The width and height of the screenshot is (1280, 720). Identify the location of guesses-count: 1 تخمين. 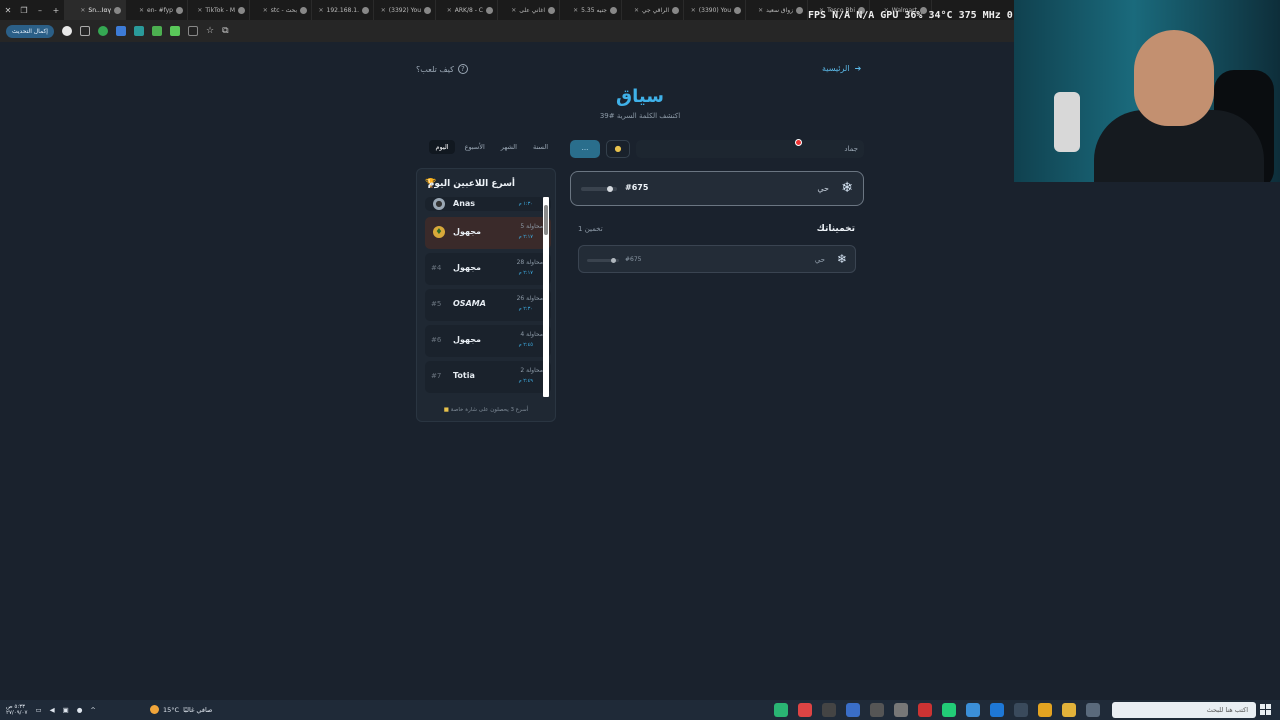
(590, 229).